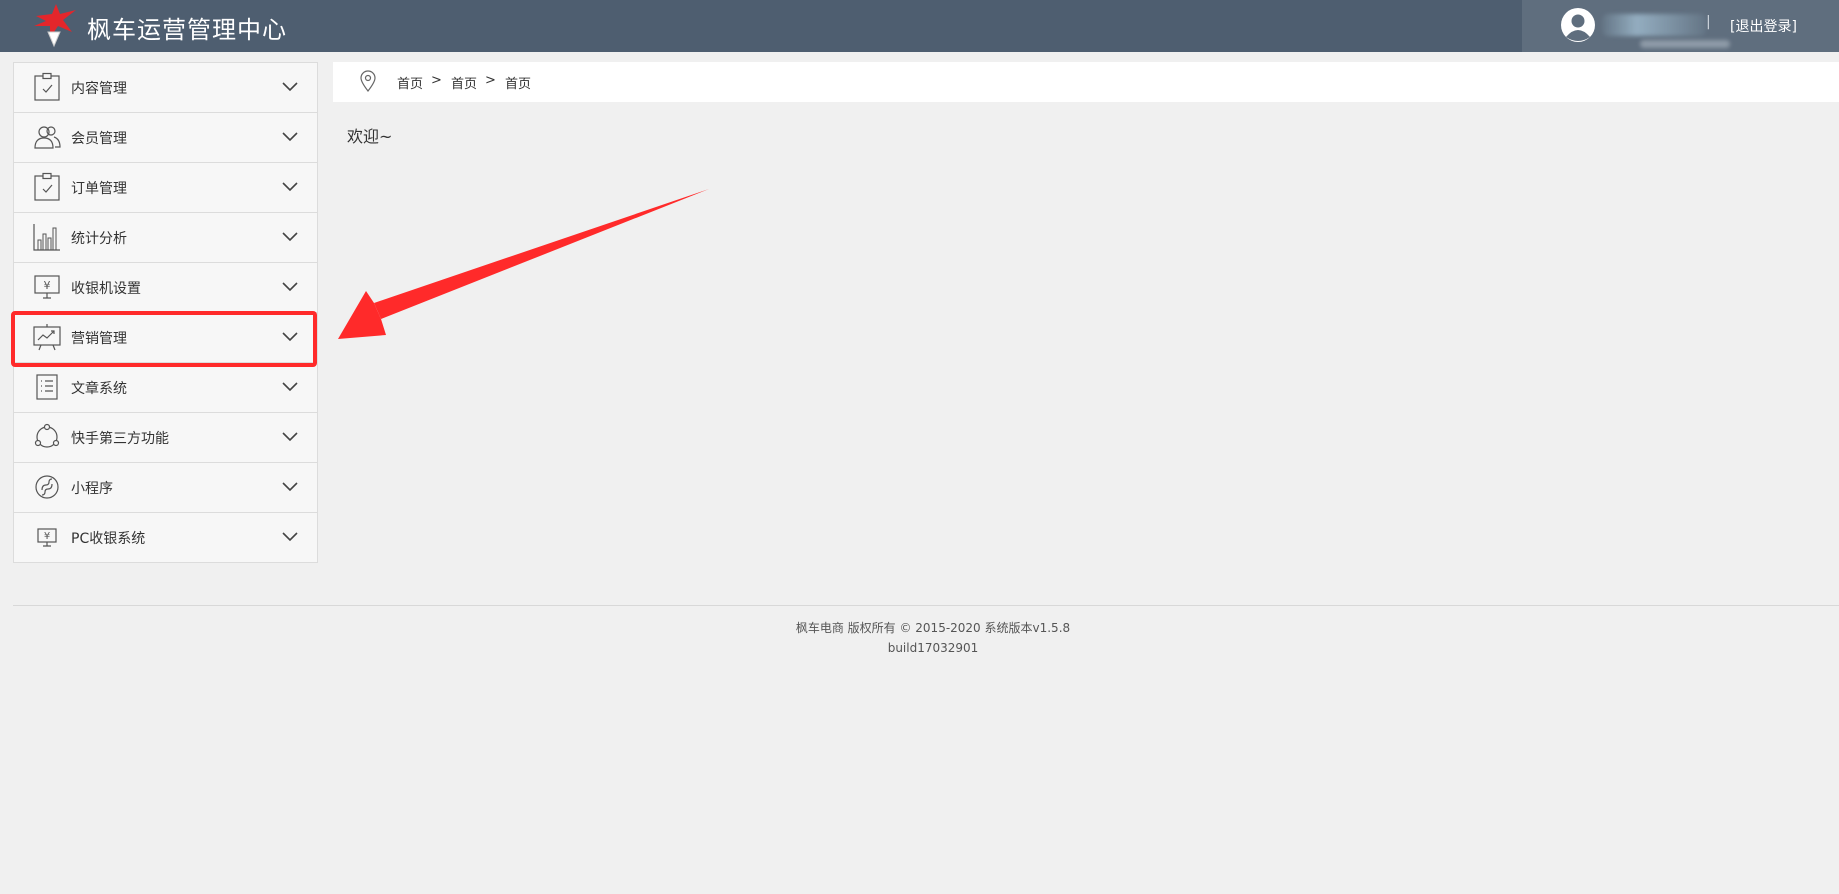  I want to click on article-list-icon, so click(47, 387).